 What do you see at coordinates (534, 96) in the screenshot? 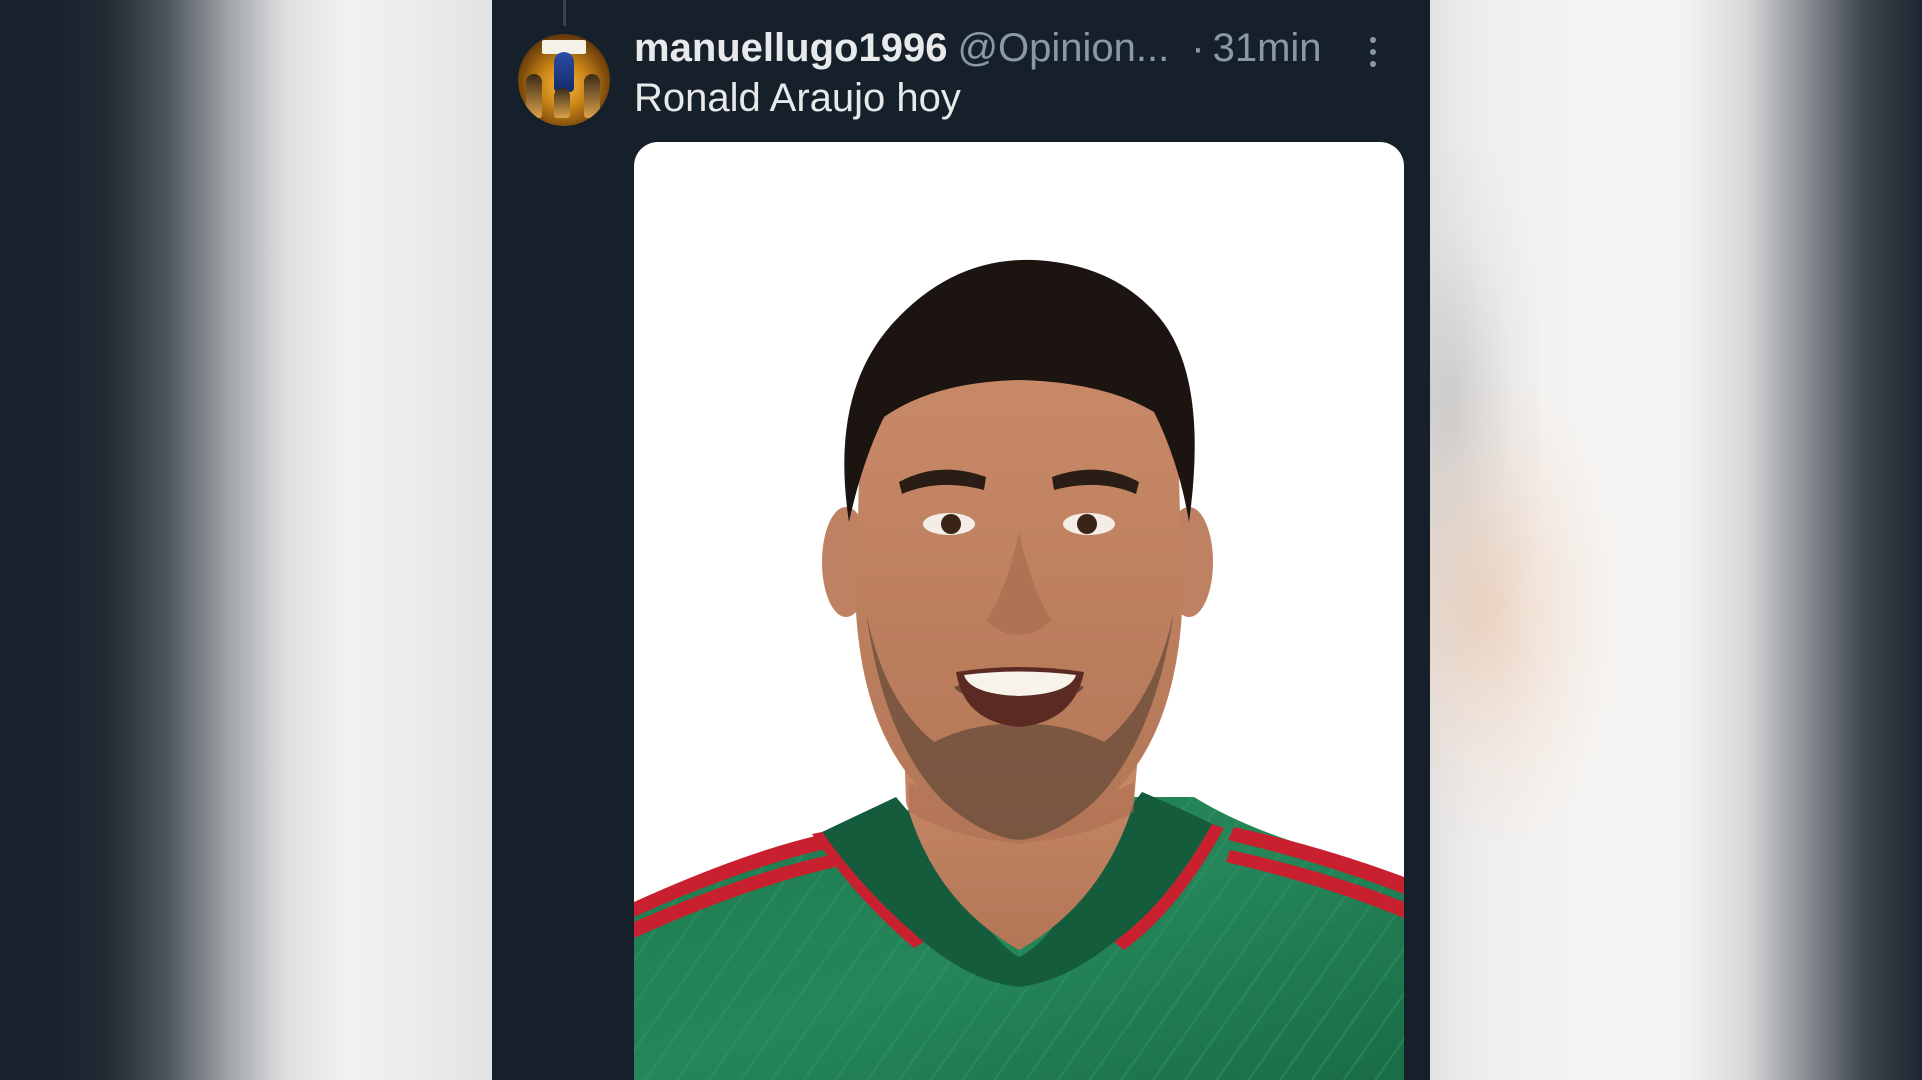
I see `avatar-trophy-left` at bounding box center [534, 96].